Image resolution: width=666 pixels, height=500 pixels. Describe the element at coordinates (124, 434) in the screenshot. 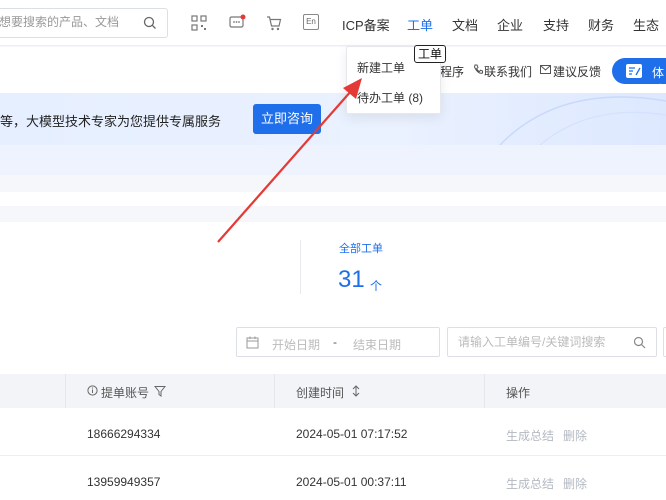

I see `cell-account: 18666294334` at that location.